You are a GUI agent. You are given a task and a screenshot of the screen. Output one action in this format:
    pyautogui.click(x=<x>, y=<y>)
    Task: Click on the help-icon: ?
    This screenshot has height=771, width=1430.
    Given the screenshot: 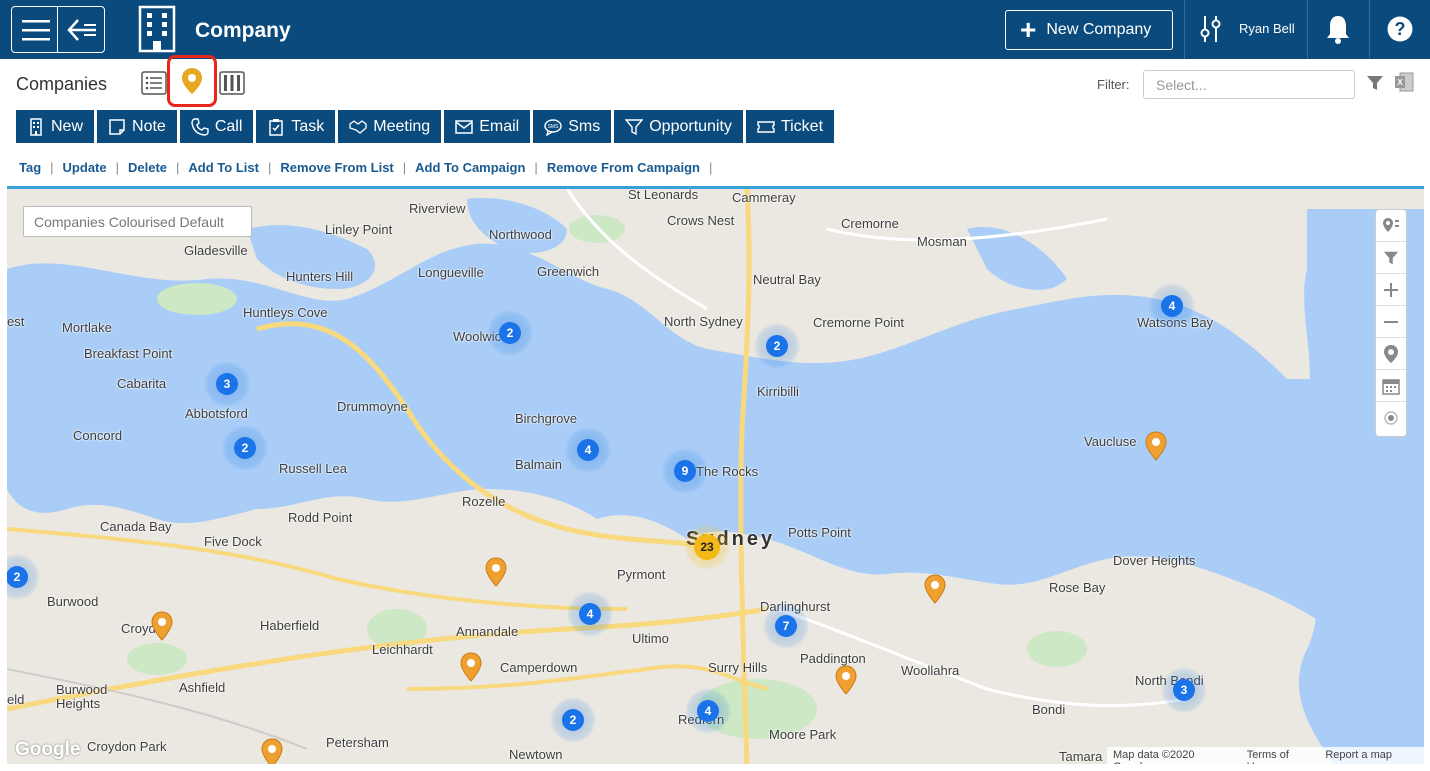 What is the action you would take?
    pyautogui.click(x=1400, y=29)
    